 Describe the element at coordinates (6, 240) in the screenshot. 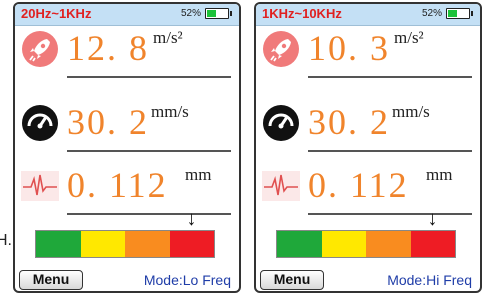

I see `cropped-text: H.` at that location.